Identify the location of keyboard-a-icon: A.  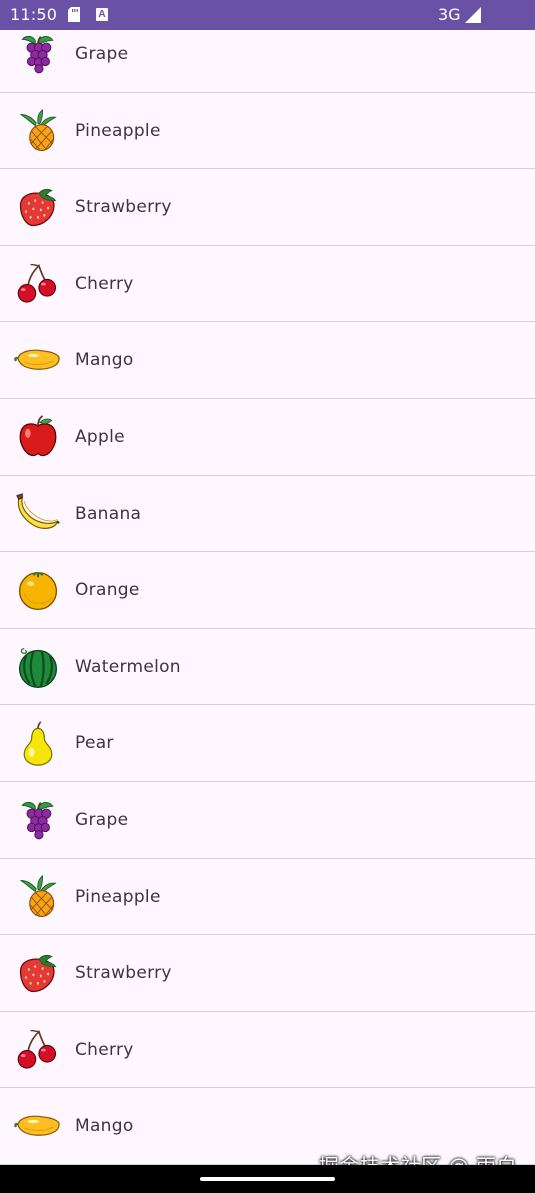
(102, 14).